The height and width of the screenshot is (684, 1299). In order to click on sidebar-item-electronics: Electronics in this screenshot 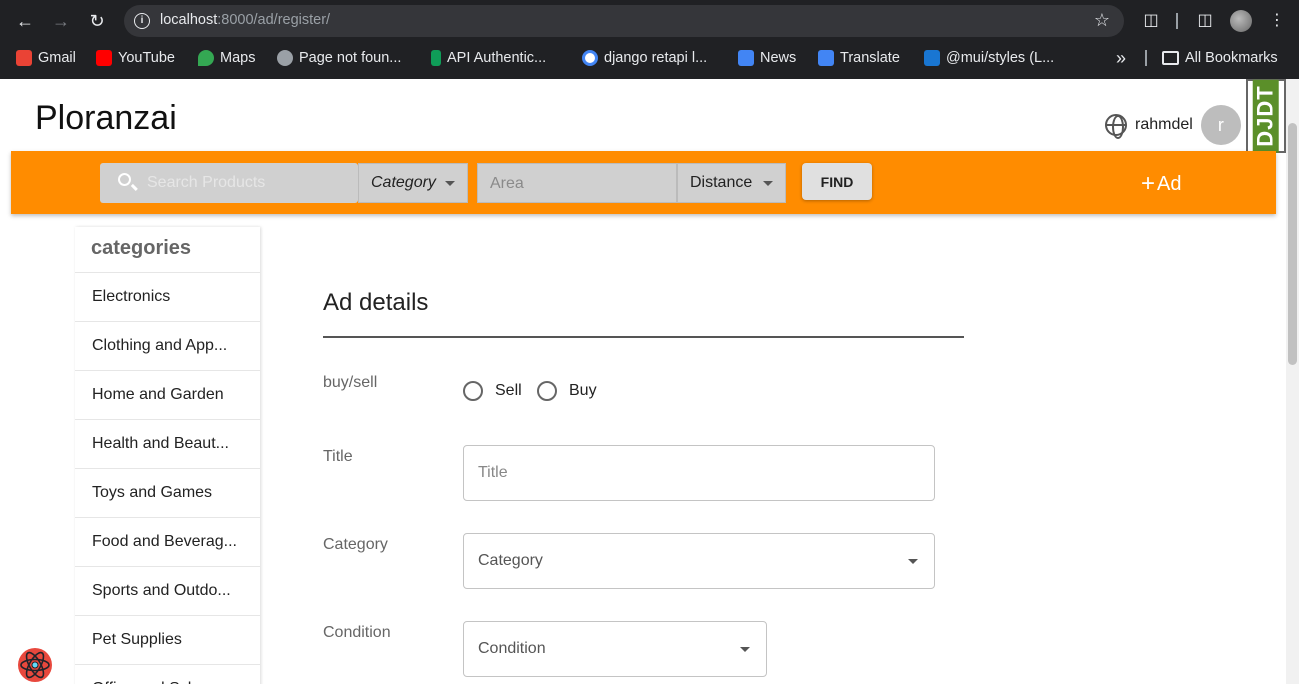, I will do `click(167, 297)`.